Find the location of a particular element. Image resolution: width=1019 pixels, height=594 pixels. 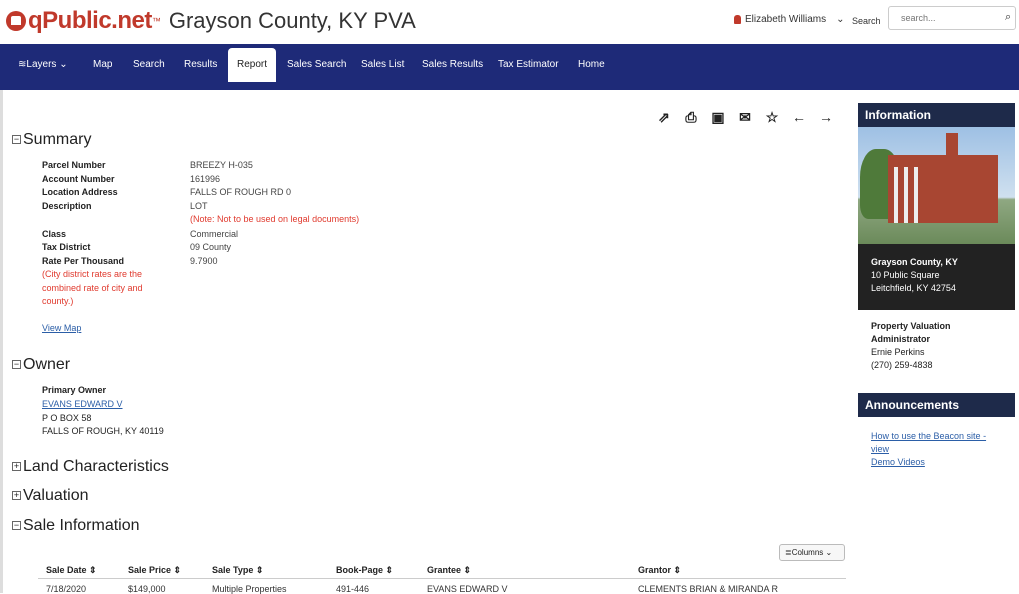

rate-note-1: (City district rates are the is located at coordinates (92, 274).